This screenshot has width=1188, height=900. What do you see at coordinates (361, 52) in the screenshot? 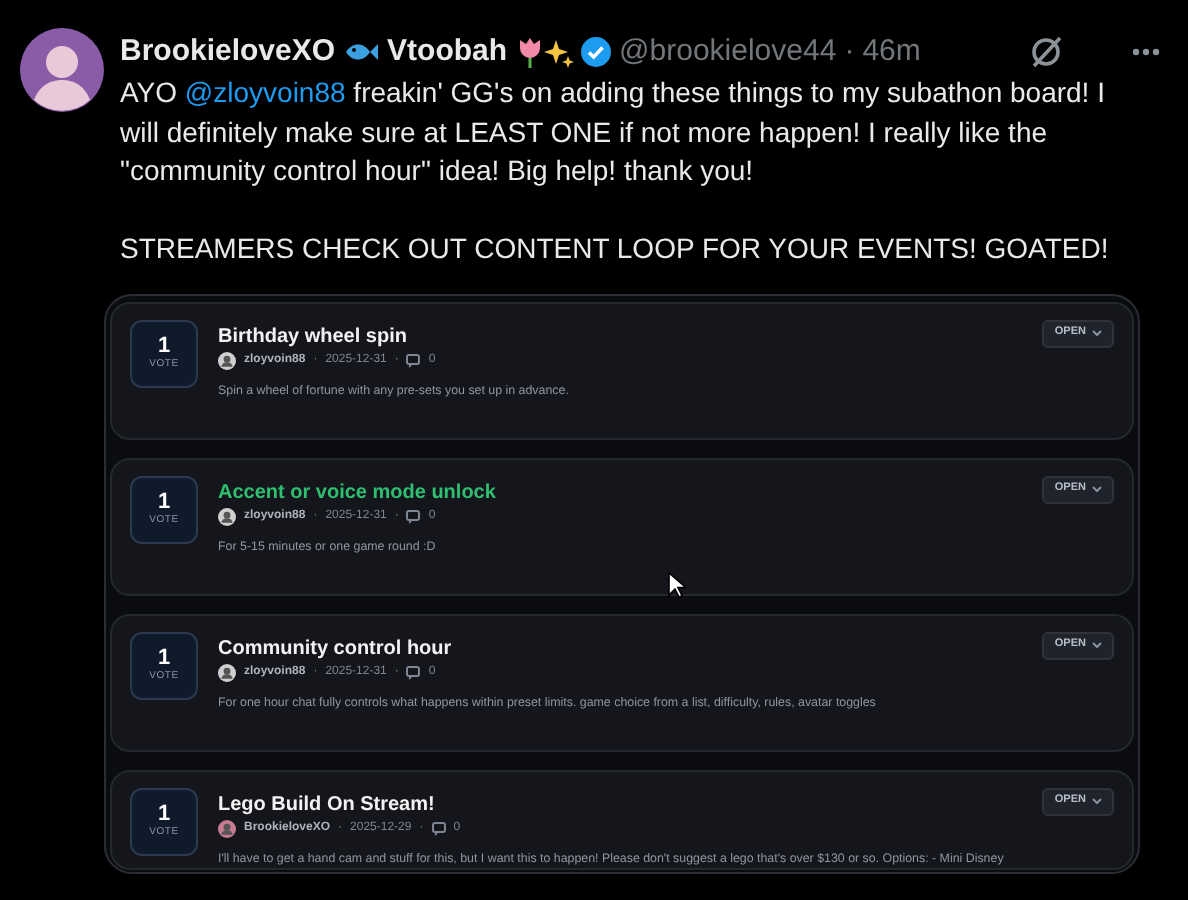
I see `fish-icon` at bounding box center [361, 52].